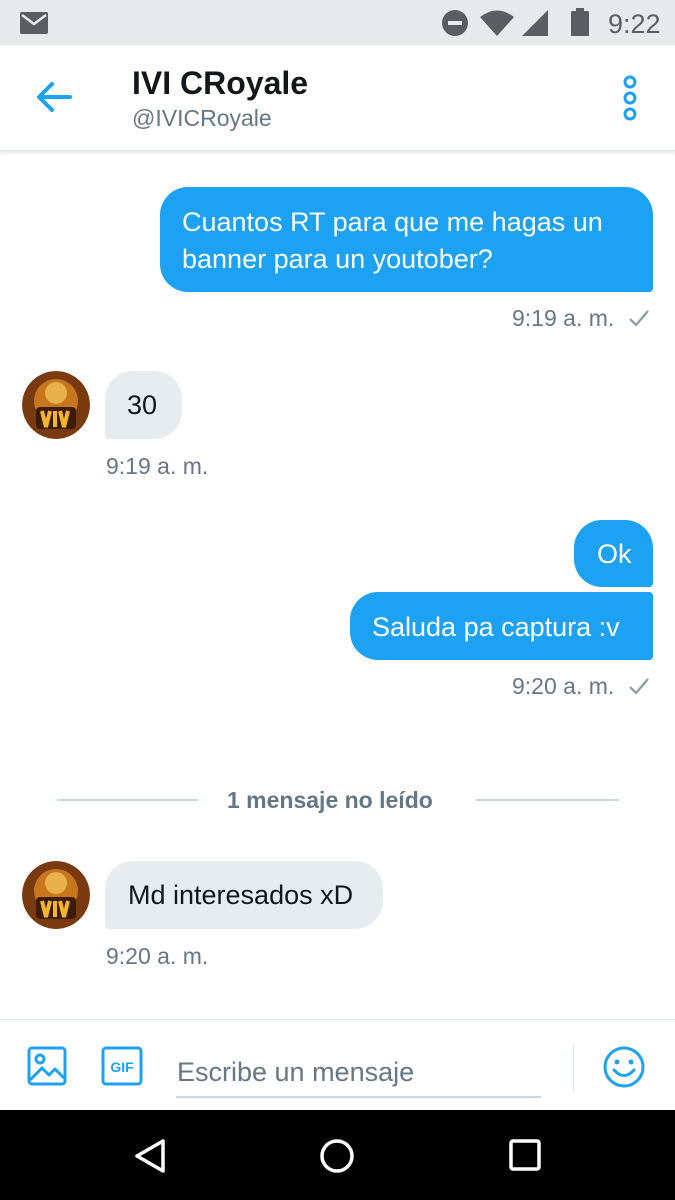 Image resolution: width=675 pixels, height=1200 pixels. What do you see at coordinates (497, 23) in the screenshot?
I see `wifi-icon` at bounding box center [497, 23].